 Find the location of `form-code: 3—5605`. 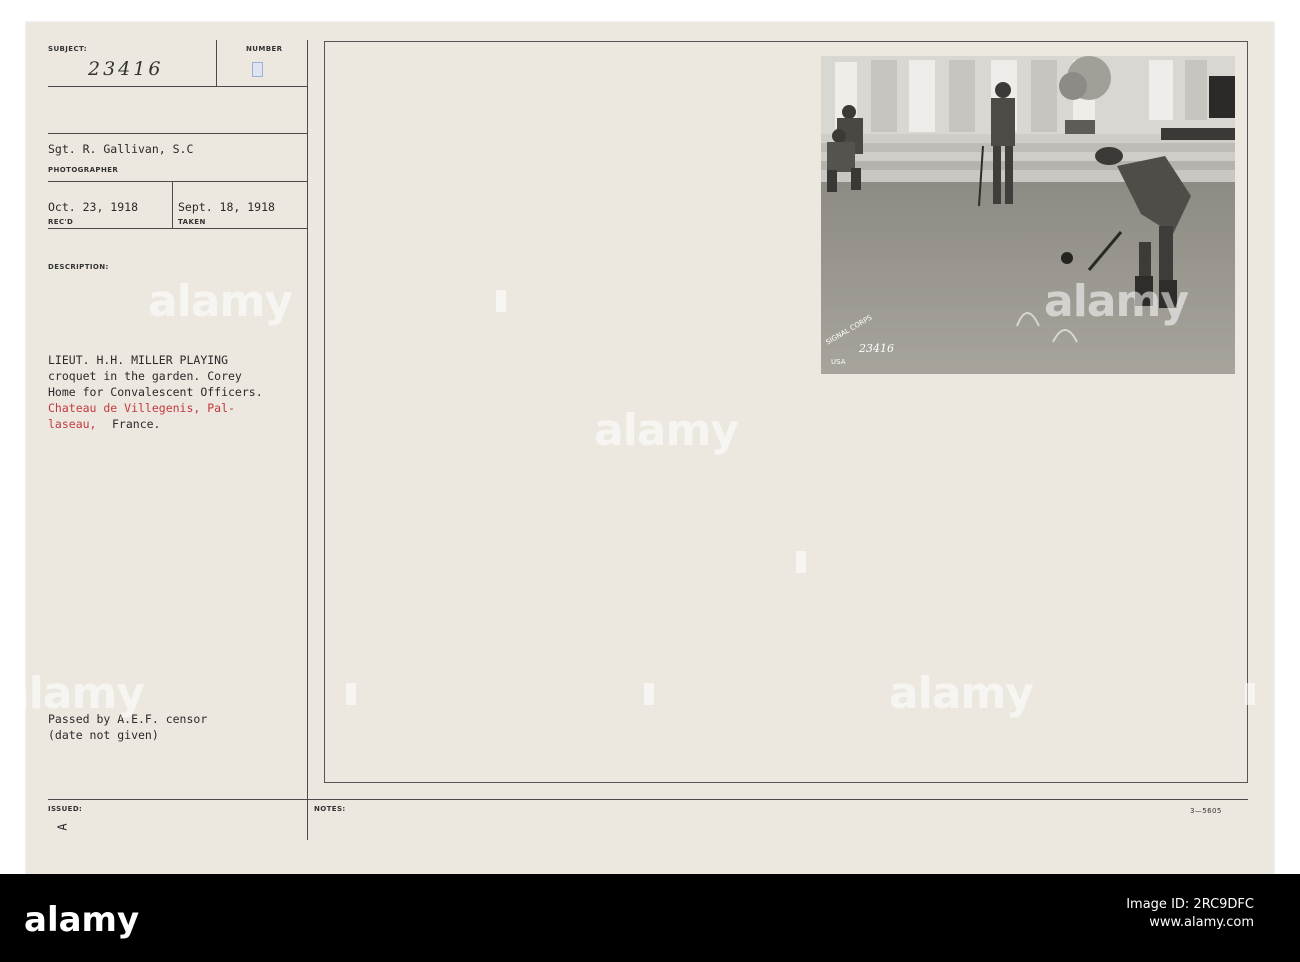

form-code: 3—5605 is located at coordinates (1206, 811).